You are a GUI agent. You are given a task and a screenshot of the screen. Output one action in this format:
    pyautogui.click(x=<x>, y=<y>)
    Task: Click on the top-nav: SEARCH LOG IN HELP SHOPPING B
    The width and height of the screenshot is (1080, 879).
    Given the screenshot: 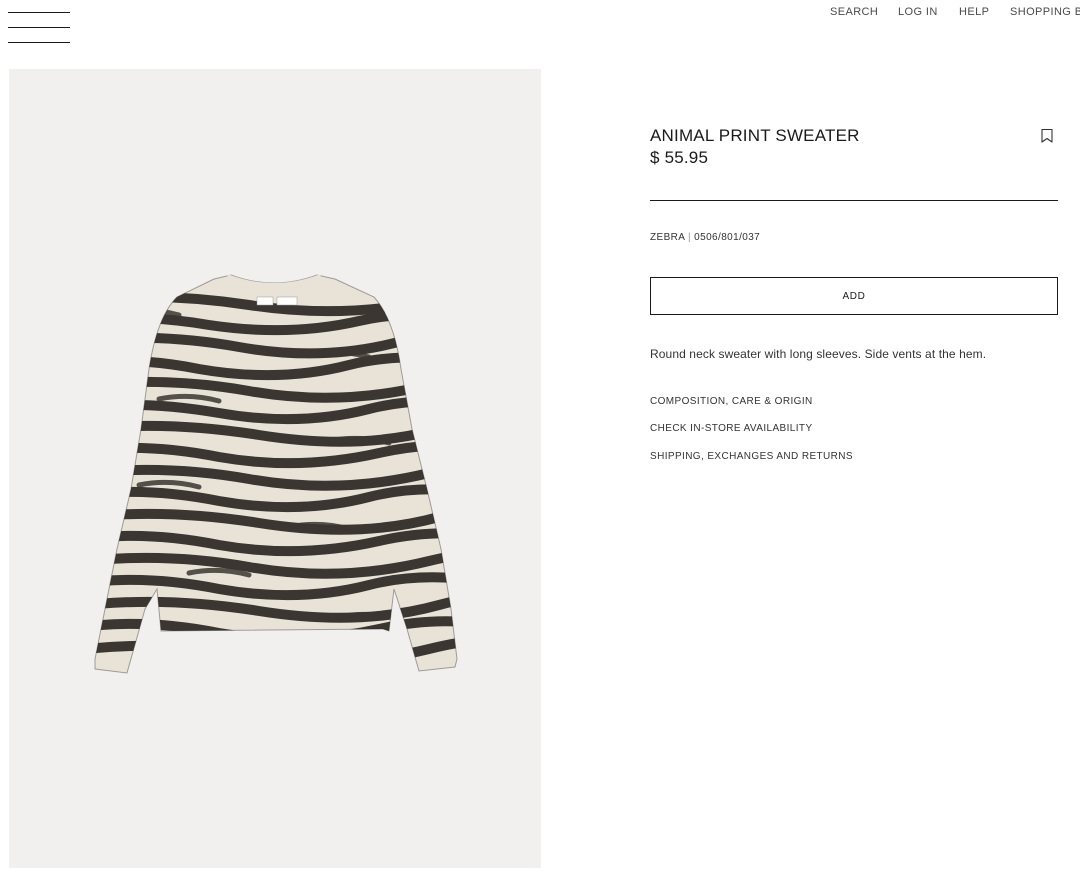 What is the action you would take?
    pyautogui.click(x=890, y=13)
    